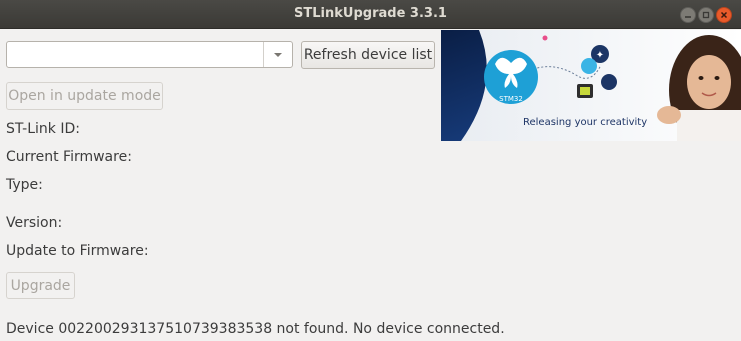  I want to click on upgrade-button: Upgrade, so click(40, 285).